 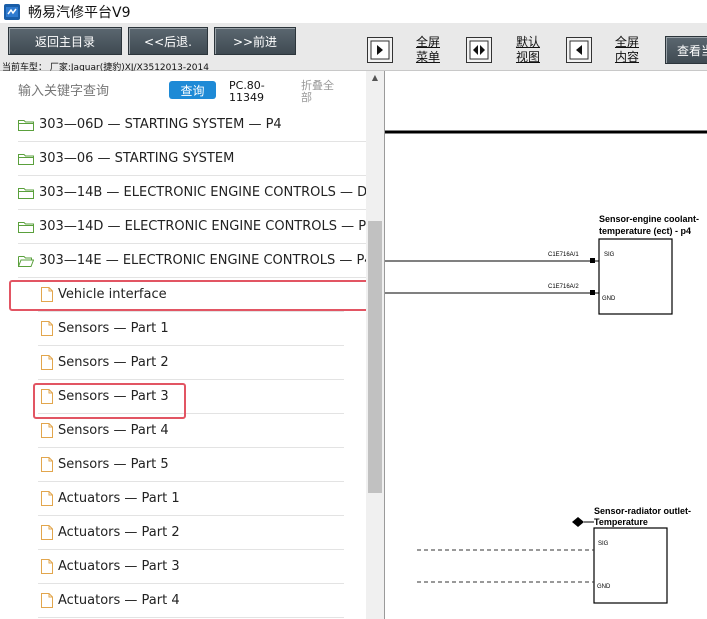 I want to click on expand-right-icon, so click(x=380, y=50).